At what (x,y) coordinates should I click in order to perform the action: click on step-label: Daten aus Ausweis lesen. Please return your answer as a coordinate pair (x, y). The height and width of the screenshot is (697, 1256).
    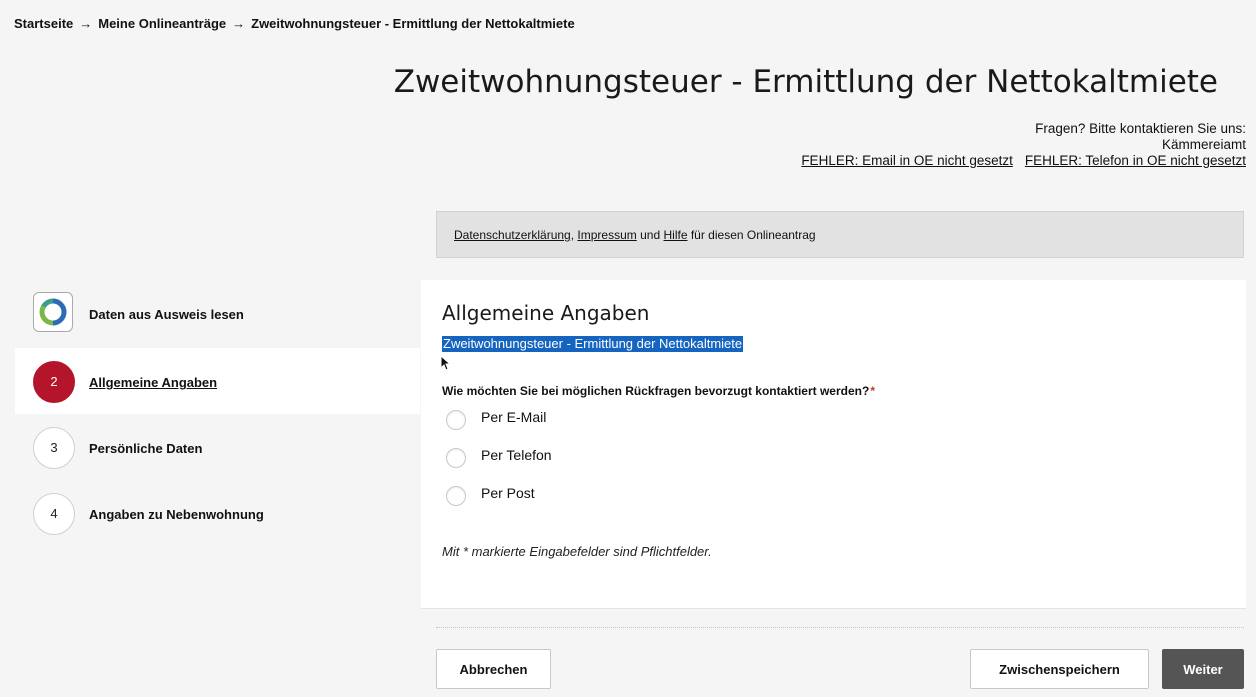
    Looking at the image, I should click on (166, 314).